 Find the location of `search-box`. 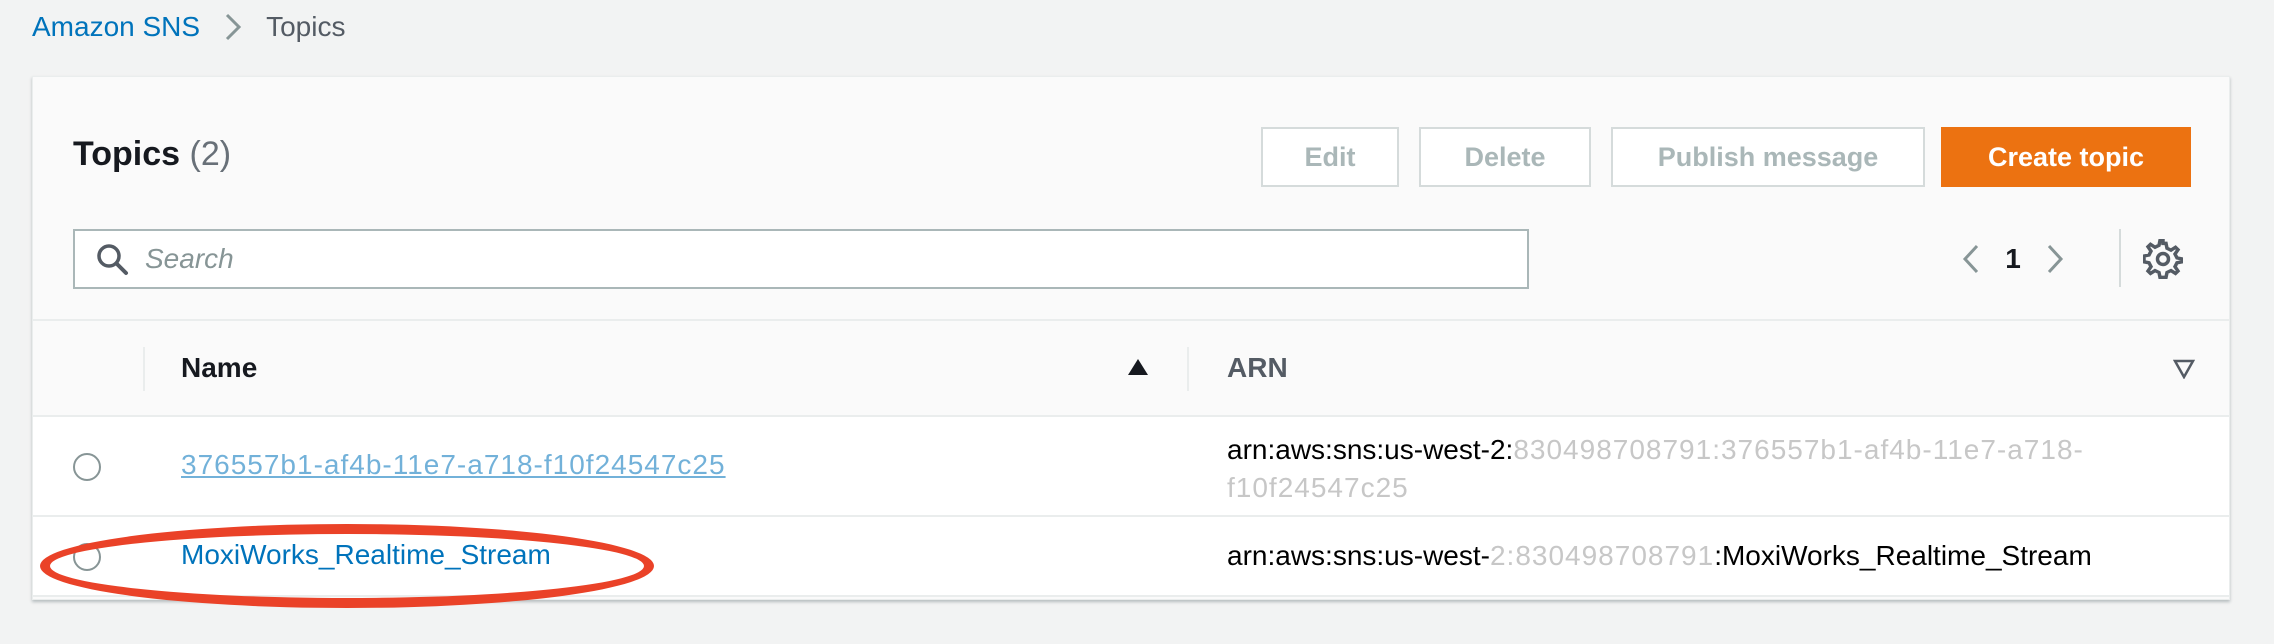

search-box is located at coordinates (801, 259).